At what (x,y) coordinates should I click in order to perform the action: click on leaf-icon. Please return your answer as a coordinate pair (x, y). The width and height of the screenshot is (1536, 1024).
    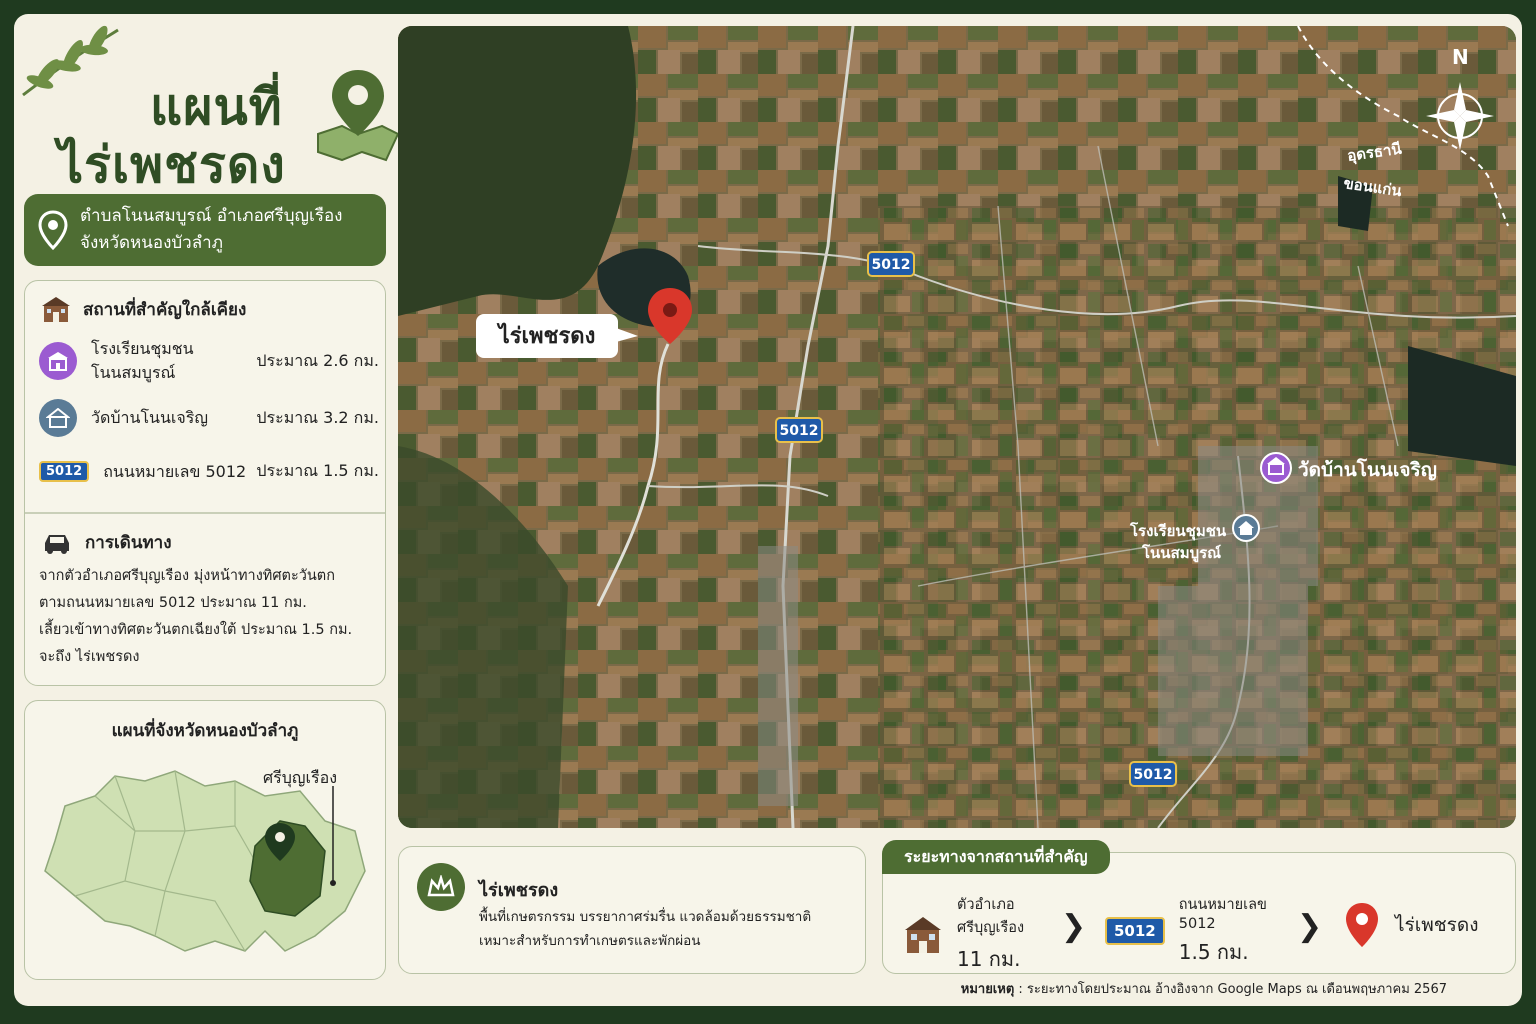
    Looking at the image, I should click on (70, 61).